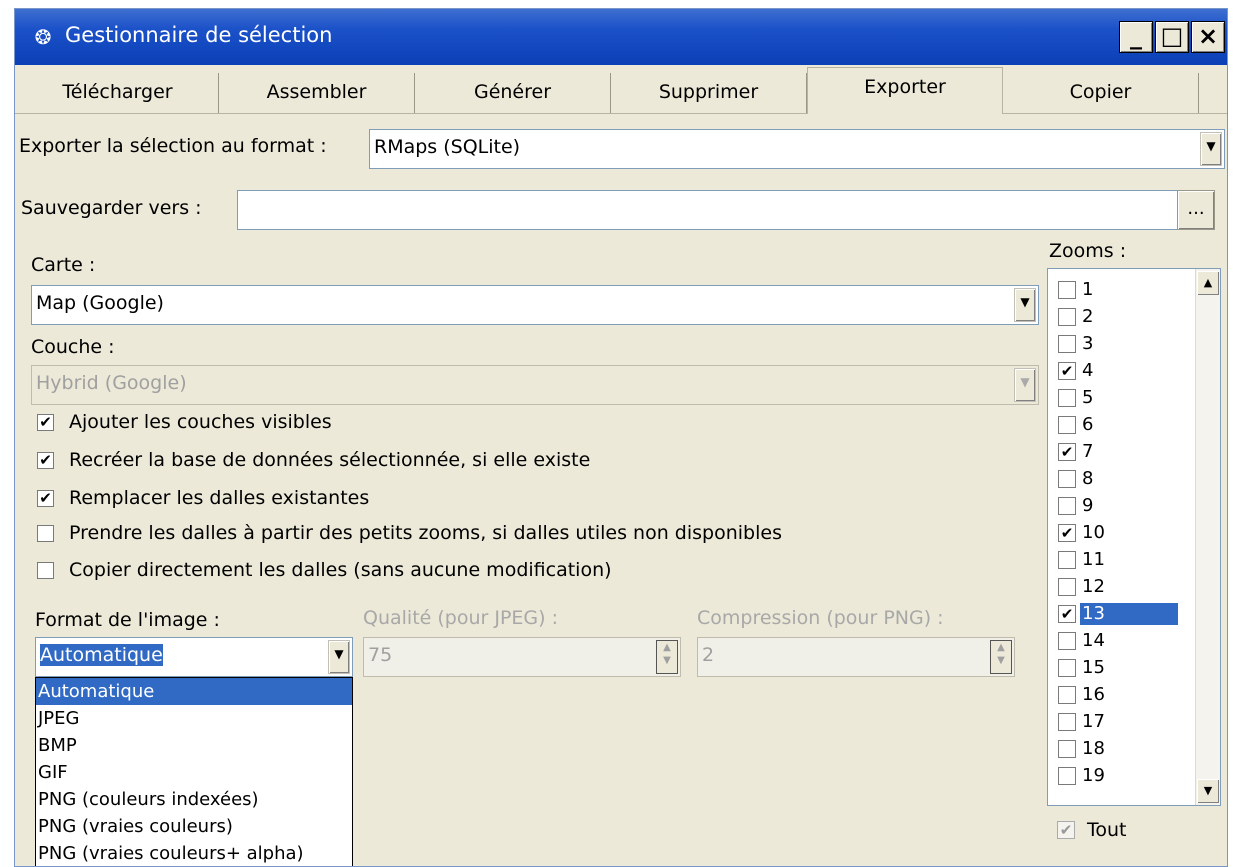 This screenshot has height=867, width=1236. What do you see at coordinates (708, 655) in the screenshot?
I see `compression-value: 2` at bounding box center [708, 655].